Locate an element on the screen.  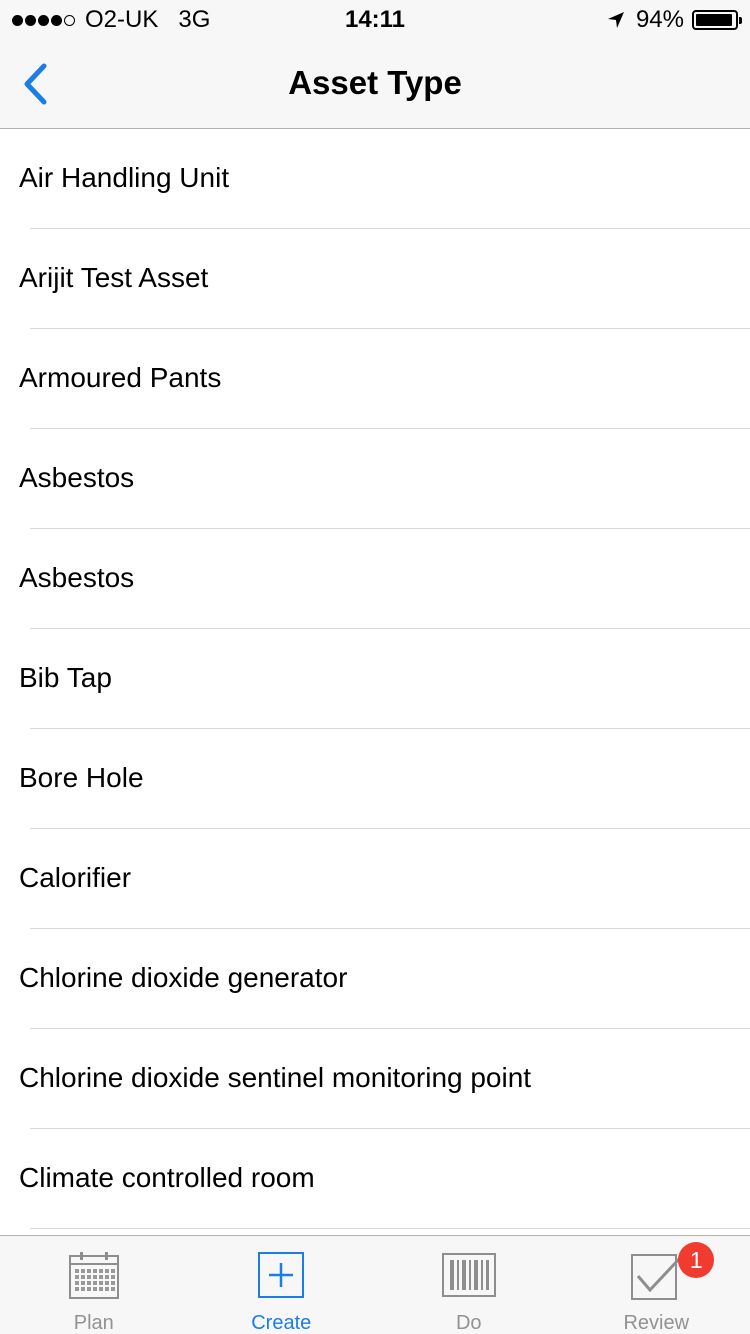
battery-percent: 94% is located at coordinates (659, 19).